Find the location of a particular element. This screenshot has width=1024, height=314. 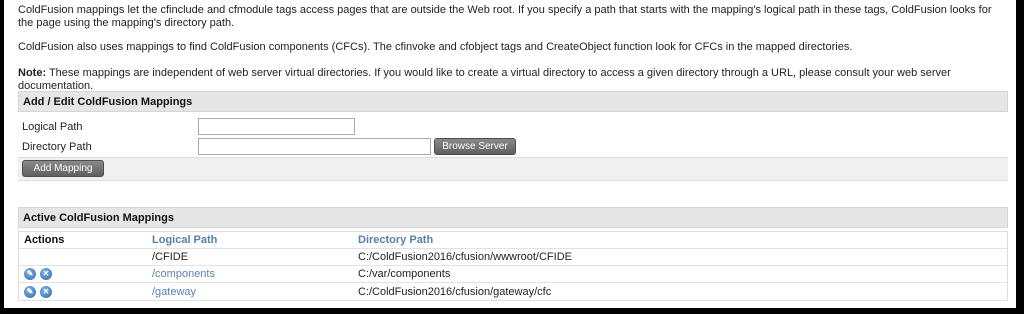

logical-path-label: Logical Path is located at coordinates (52, 127).